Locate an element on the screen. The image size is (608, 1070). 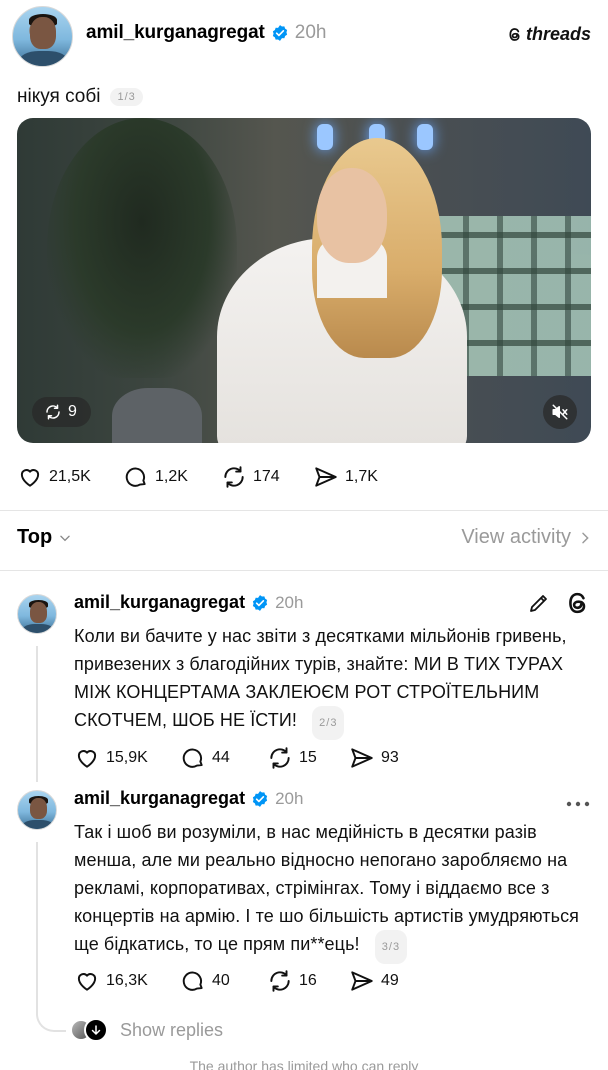
like-button: 21,5K is located at coordinates (70, 477).